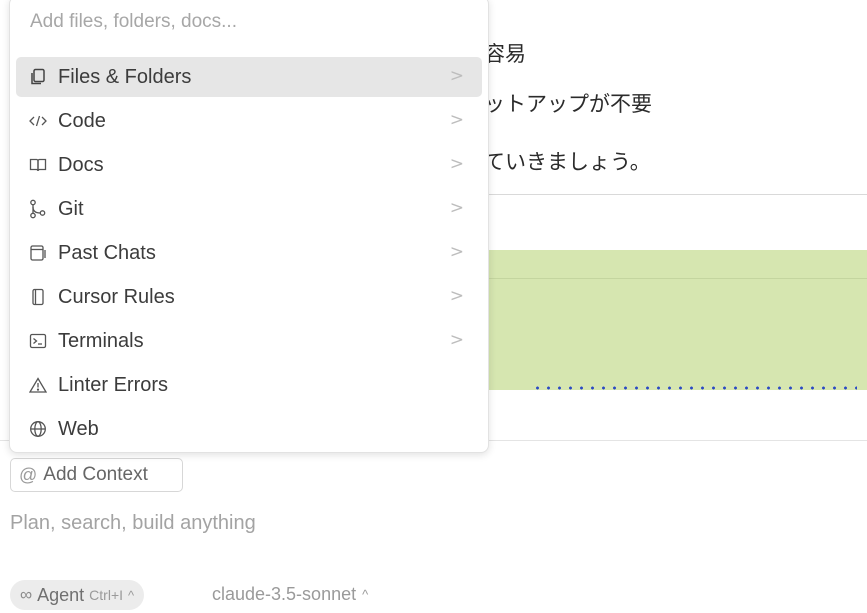  I want to click on doc-divider, so click(675, 194).